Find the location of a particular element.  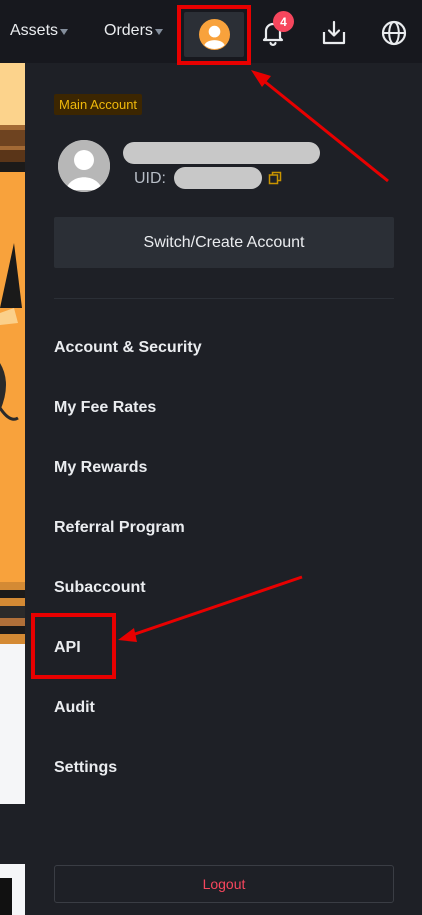

default-avatar-icon is located at coordinates (84, 166).